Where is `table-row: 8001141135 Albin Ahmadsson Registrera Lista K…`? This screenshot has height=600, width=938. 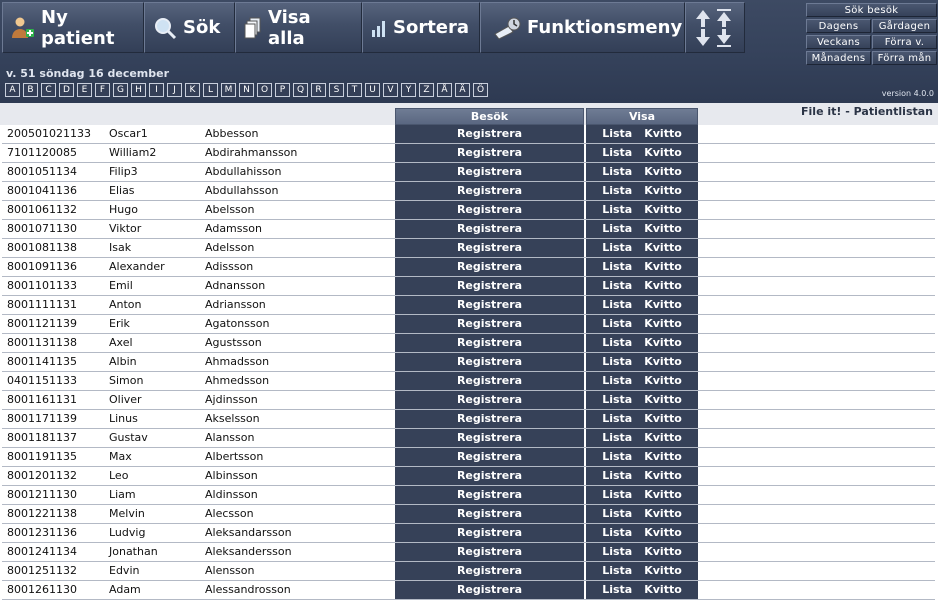
table-row: 8001141135 Albin Ahmadsson Registrera Lista K… is located at coordinates (468, 362).